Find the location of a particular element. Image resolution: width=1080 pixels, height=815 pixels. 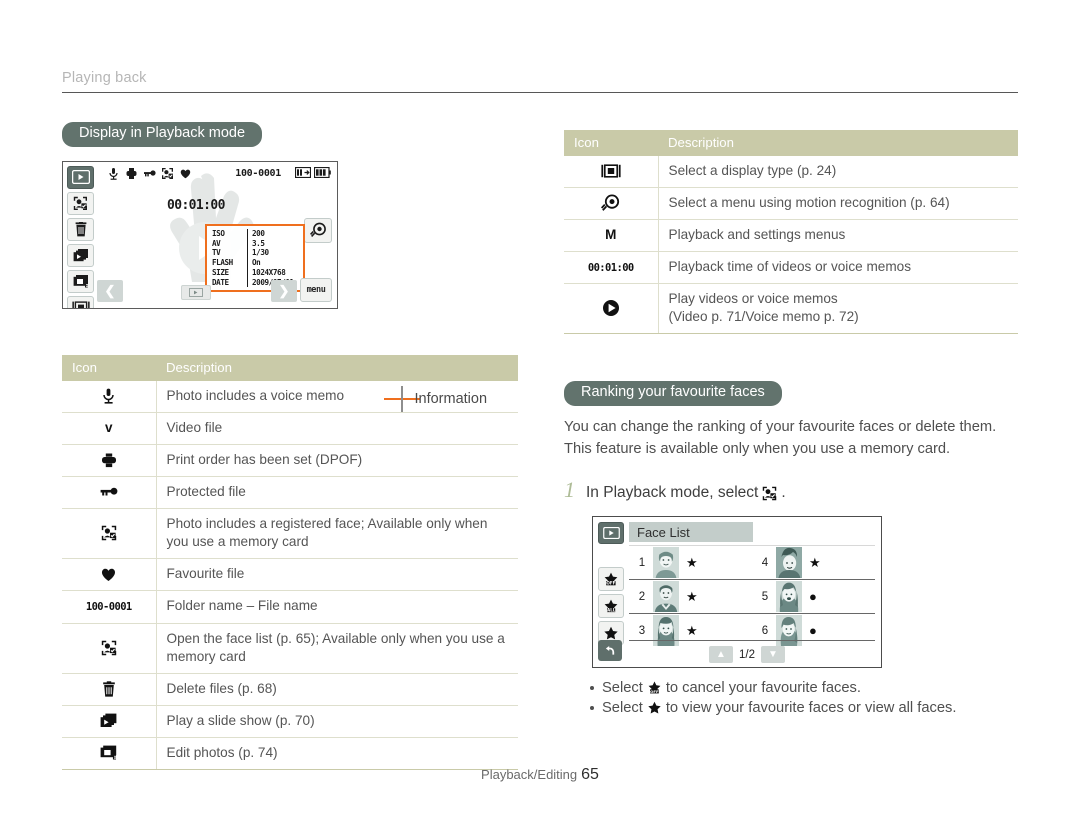

face-list-item: 3 ★ is located at coordinates (690, 630).